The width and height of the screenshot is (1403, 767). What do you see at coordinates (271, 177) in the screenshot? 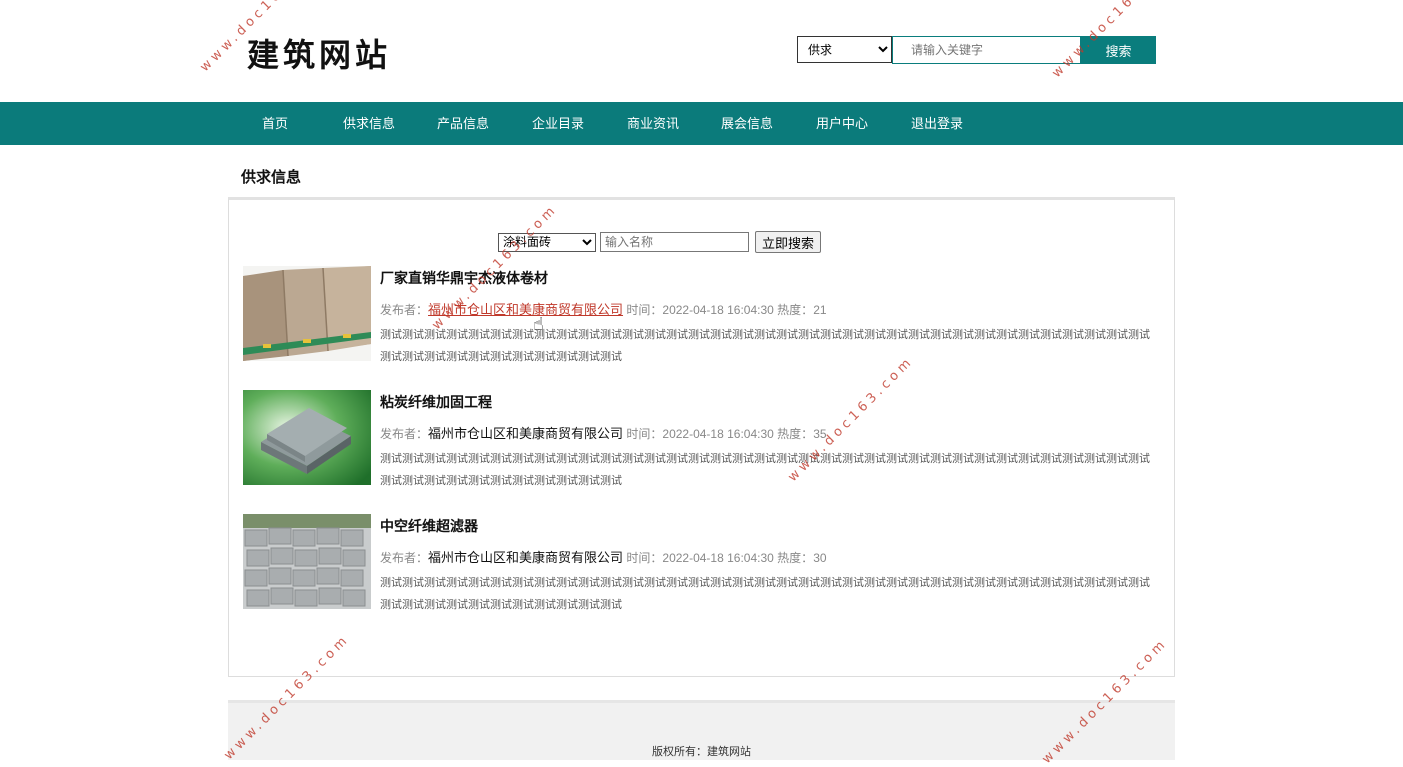
I see `page-title: 供求信息` at bounding box center [271, 177].